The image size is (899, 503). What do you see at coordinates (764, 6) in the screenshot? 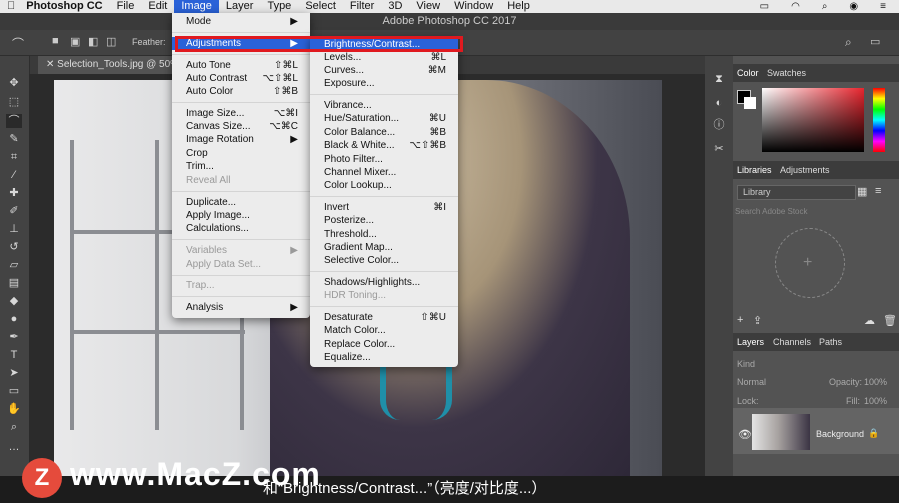
I see `cast-icon: ▭` at bounding box center [764, 6].